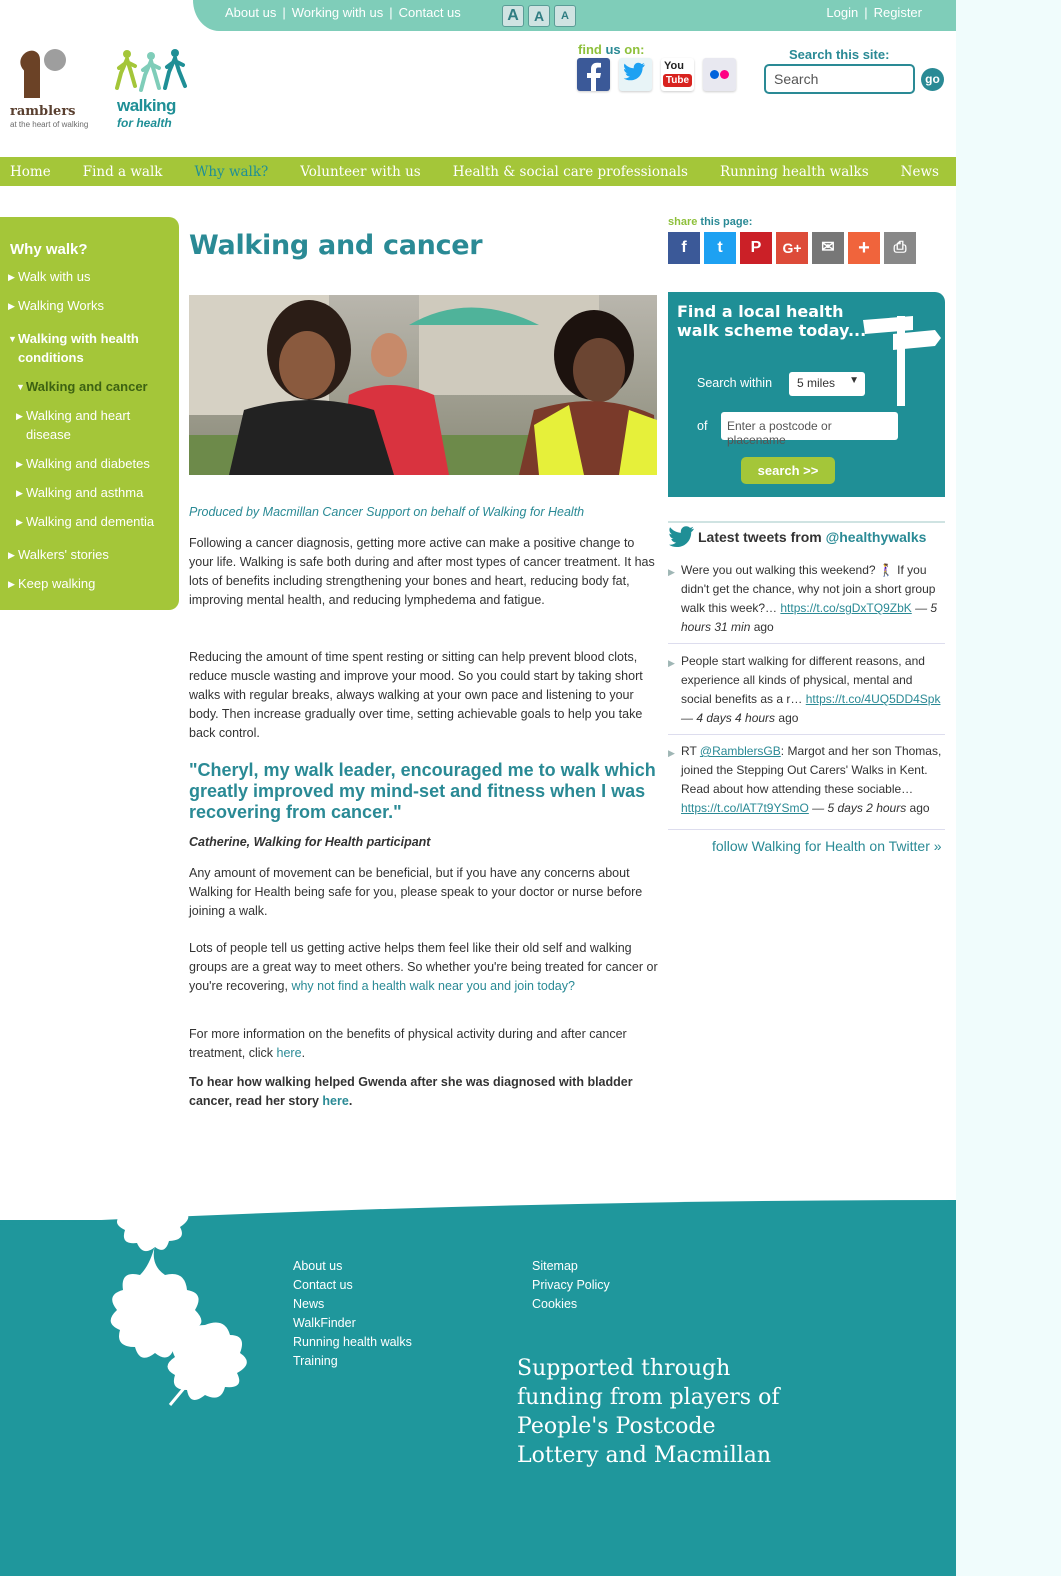  Describe the element at coordinates (352, 1342) in the screenshot. I see `footer-link-running-health-walks: Running health walks` at that location.